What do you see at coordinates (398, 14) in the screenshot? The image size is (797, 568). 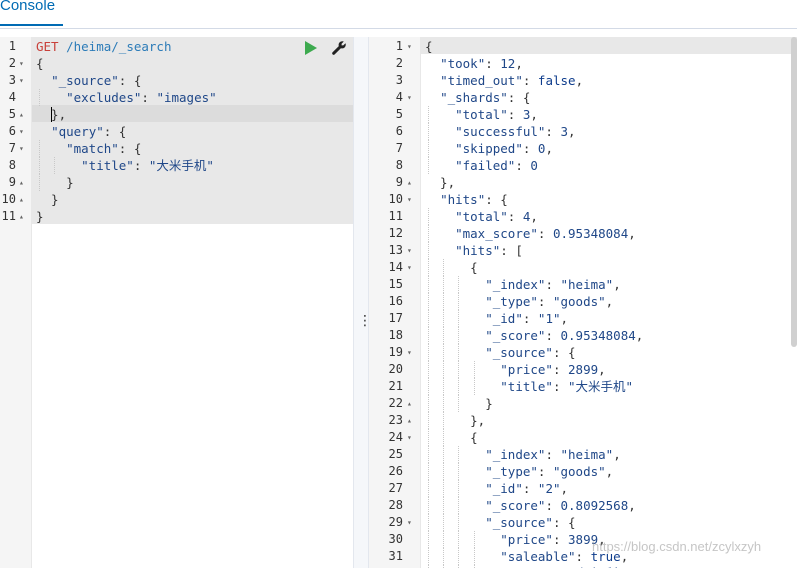 I see `top-bar: Console` at bounding box center [398, 14].